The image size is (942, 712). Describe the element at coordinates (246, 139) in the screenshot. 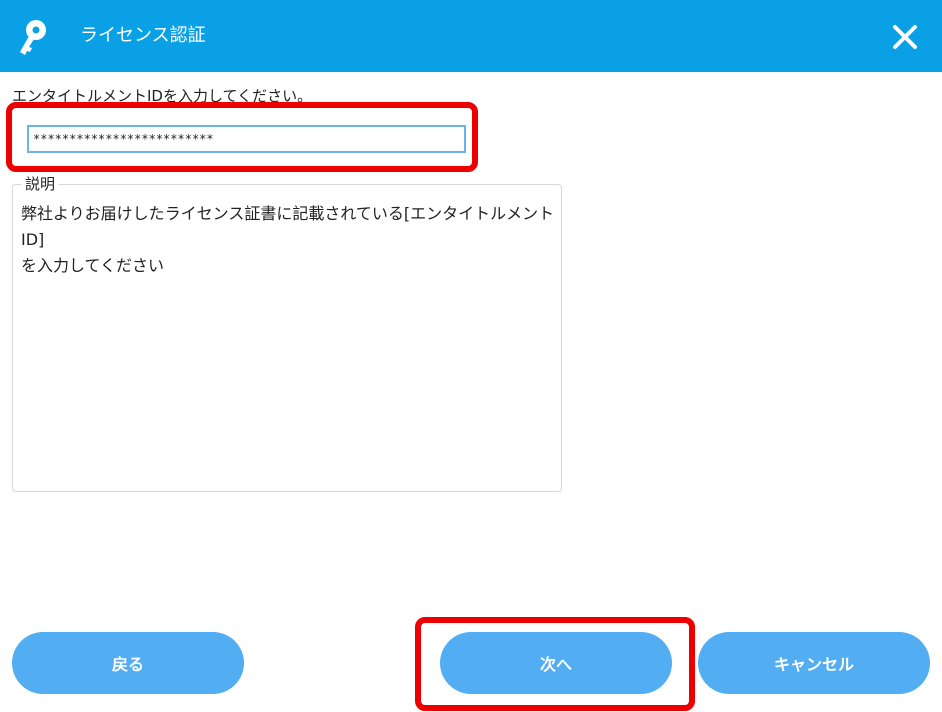

I see `entitlement-id-input` at that location.